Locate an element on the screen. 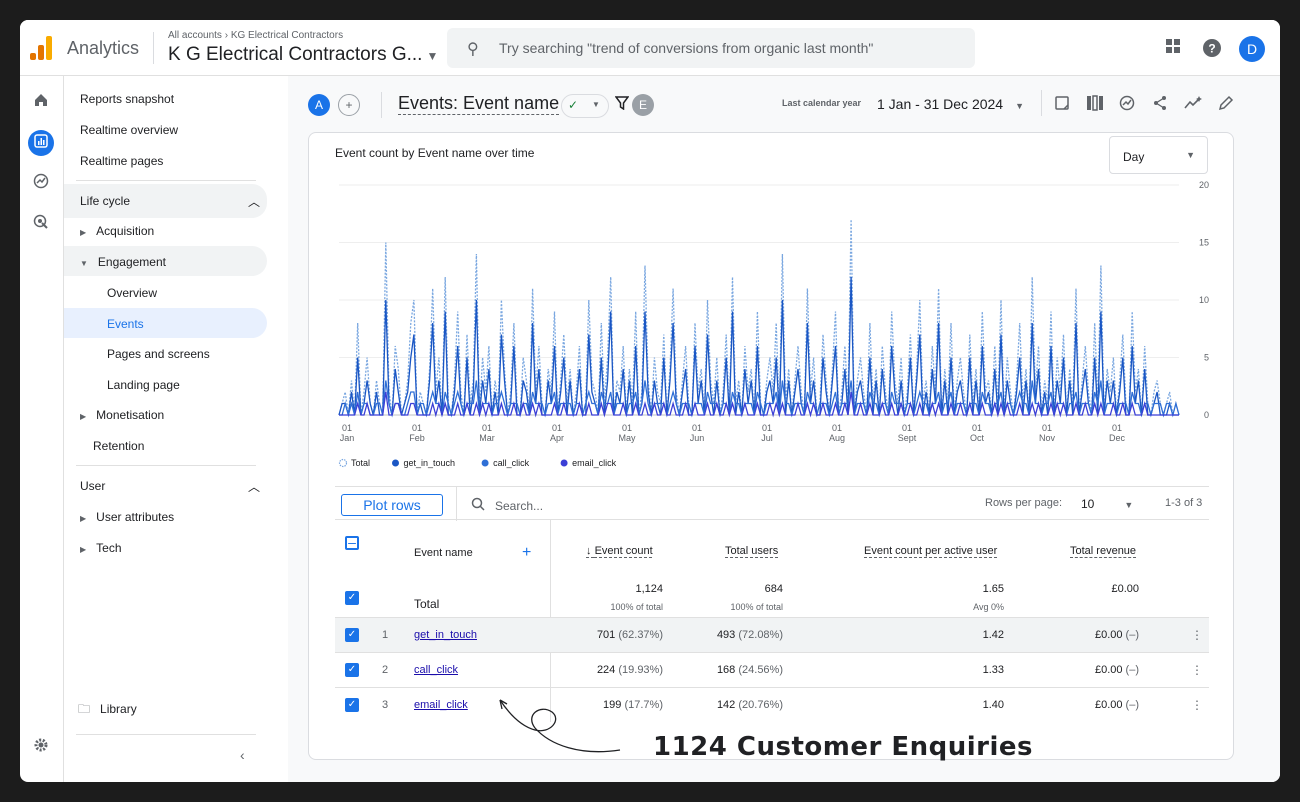  edit-note-icon is located at coordinates (1062, 105).